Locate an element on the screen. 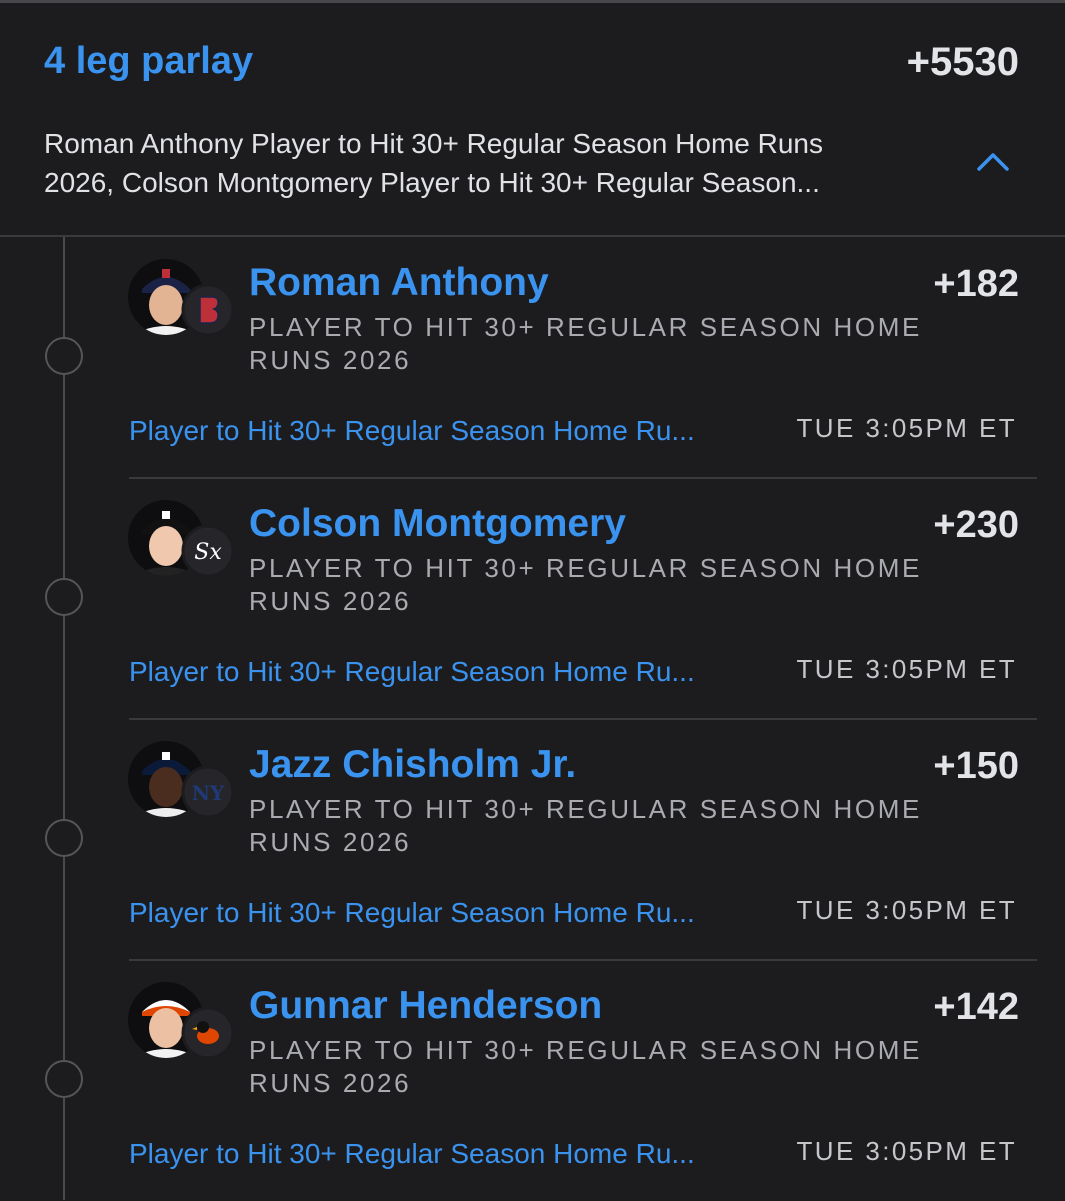  leg-odds: +150 is located at coordinates (976, 766).